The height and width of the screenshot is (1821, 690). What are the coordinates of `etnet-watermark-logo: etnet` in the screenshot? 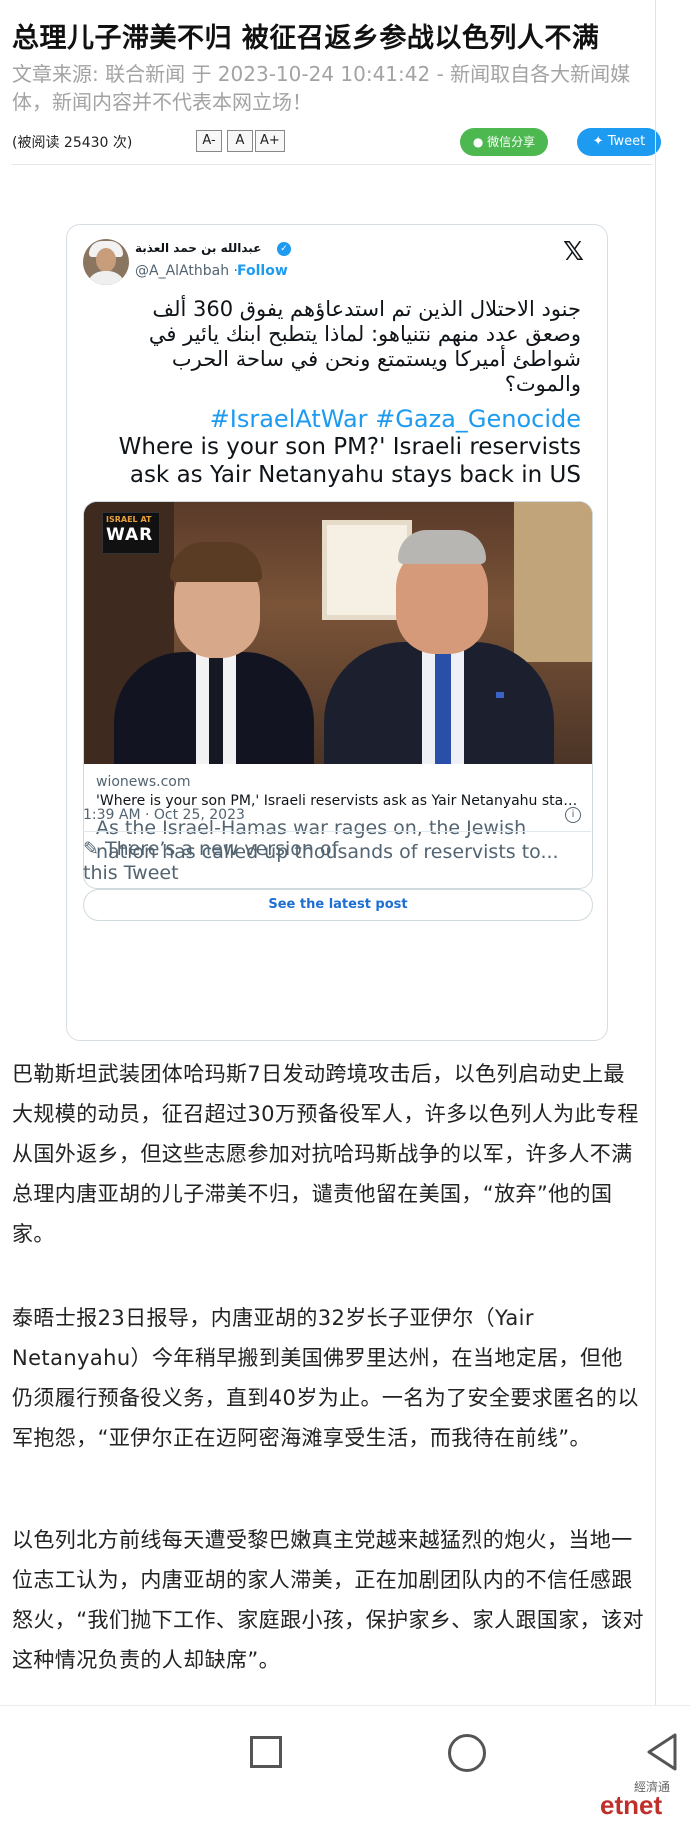 It's located at (631, 1805).